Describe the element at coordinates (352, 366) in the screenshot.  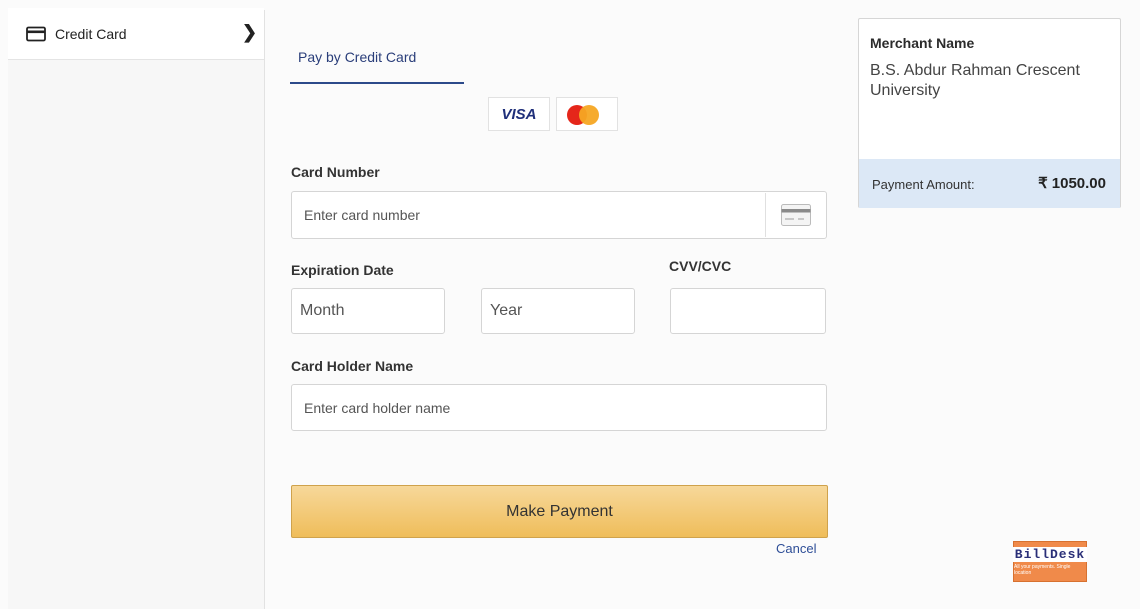
I see `card-holder-name-label: Card Holder Name` at that location.